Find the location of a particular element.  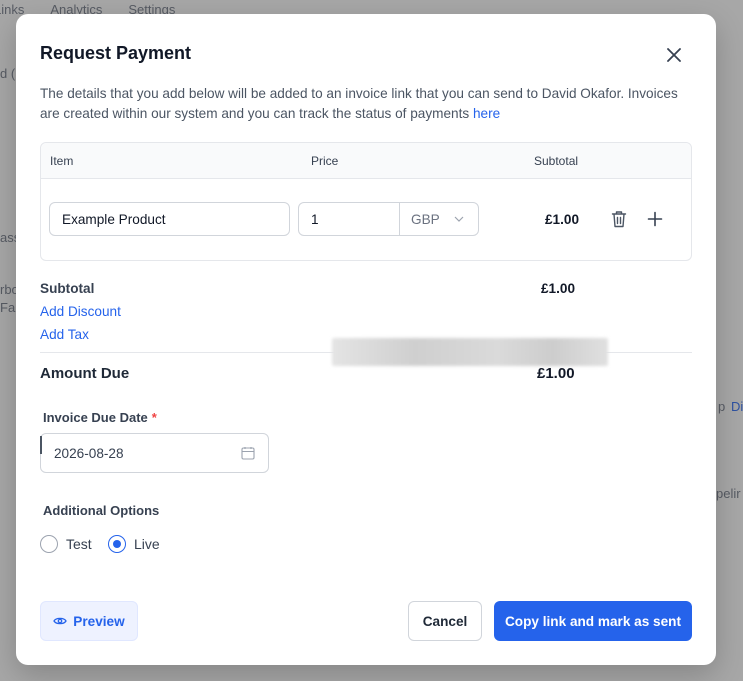

due-date-value: 2026-08-28 is located at coordinates (89, 453).